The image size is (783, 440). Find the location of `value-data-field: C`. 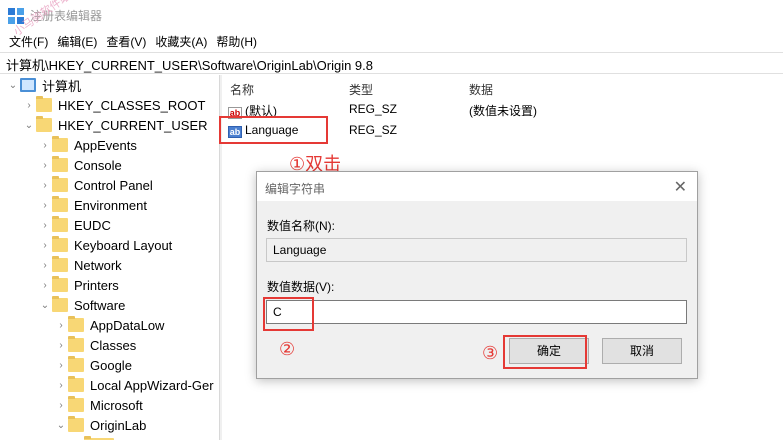

value-data-field: C is located at coordinates (476, 312).